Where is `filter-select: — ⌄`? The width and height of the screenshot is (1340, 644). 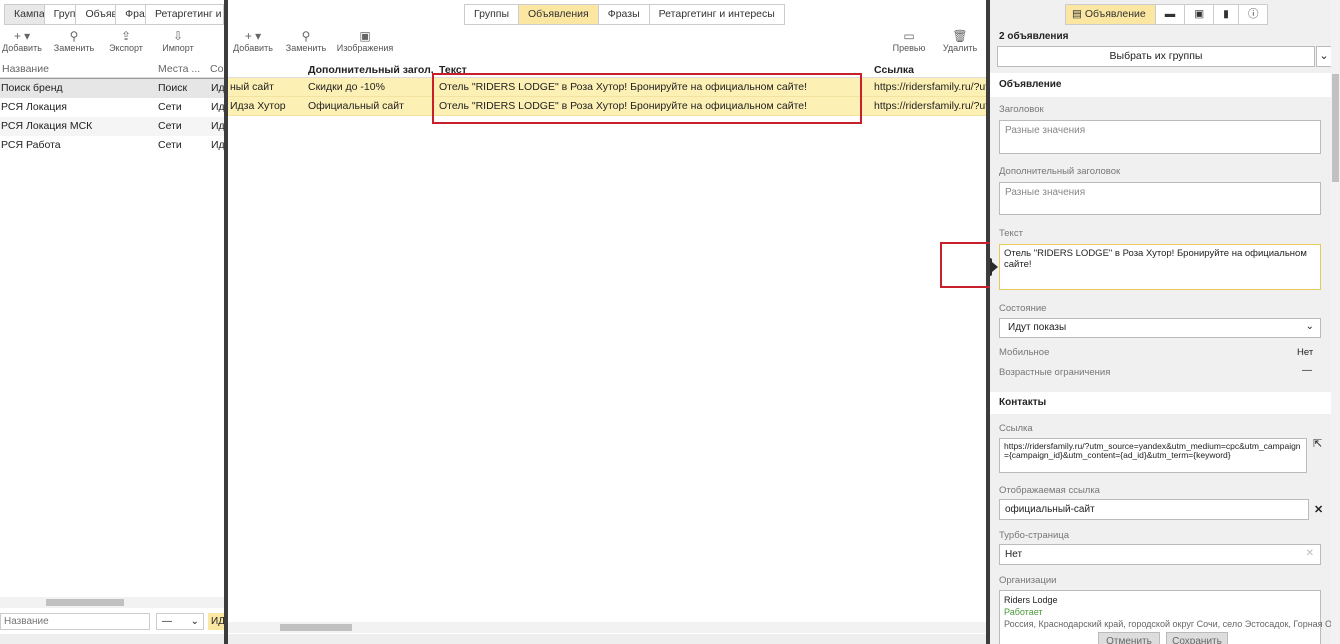 filter-select: — ⌄ is located at coordinates (180, 621).